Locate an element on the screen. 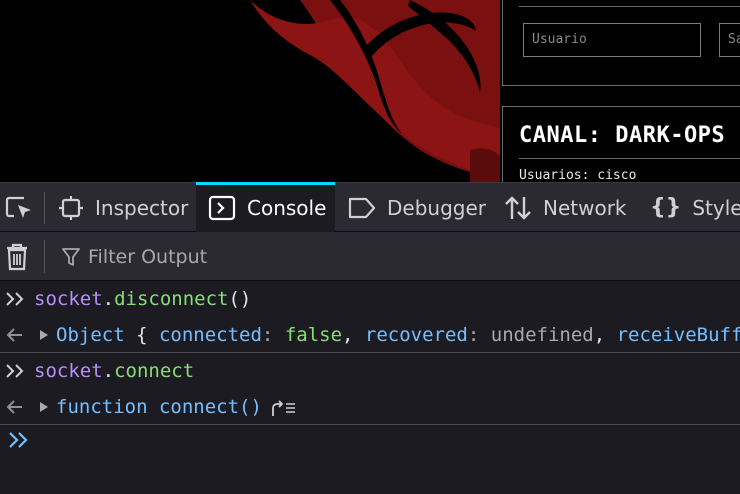 This screenshot has height=494, width=740. console-input-code: socket.connect is located at coordinates (114, 371).